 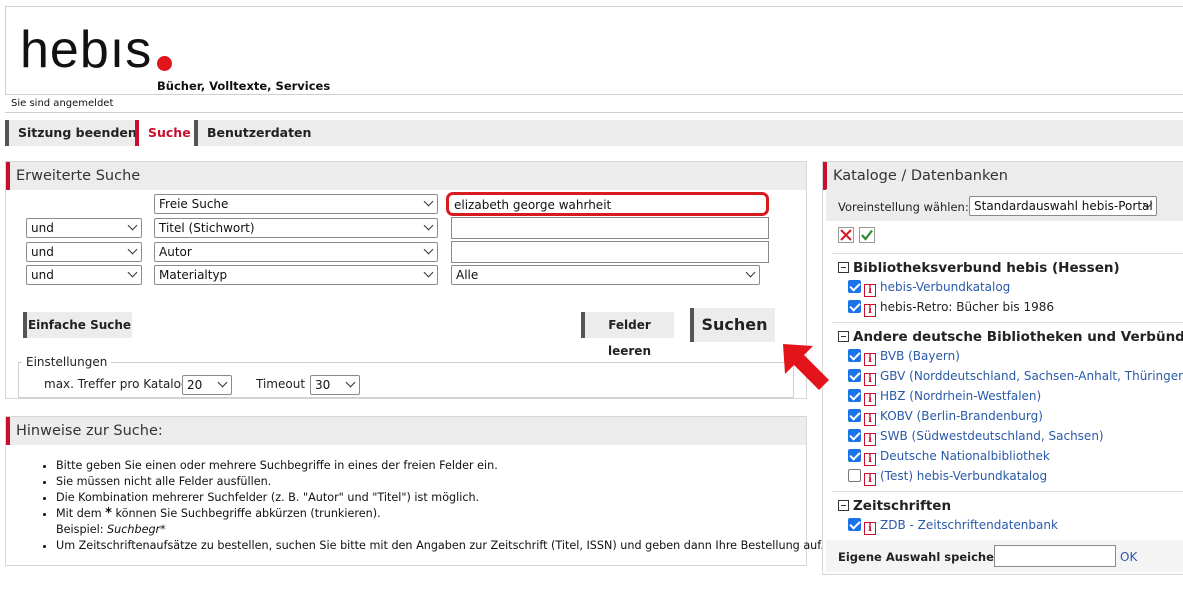 I want to click on simple-search-button: Einfache Suche, so click(x=77, y=325).